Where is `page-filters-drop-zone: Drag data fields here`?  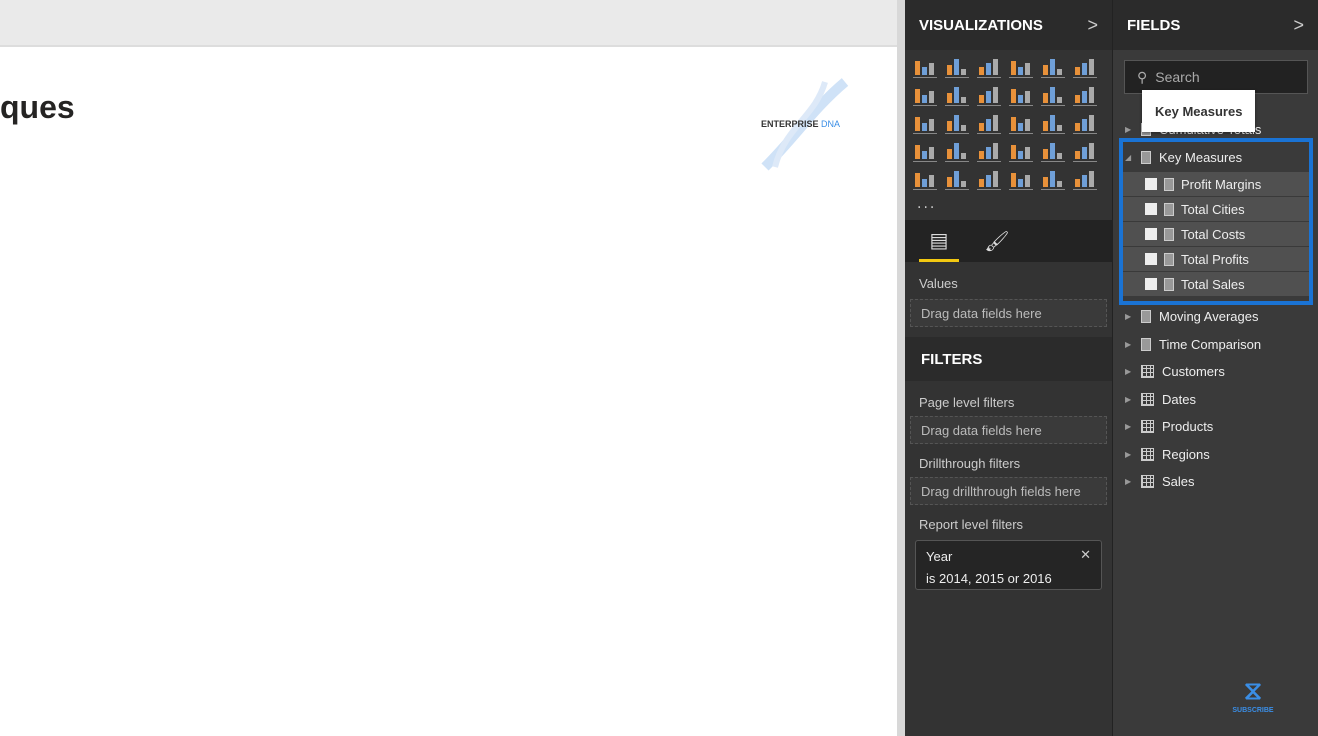
page-filters-drop-zone: Drag data fields here is located at coordinates (1008, 430).